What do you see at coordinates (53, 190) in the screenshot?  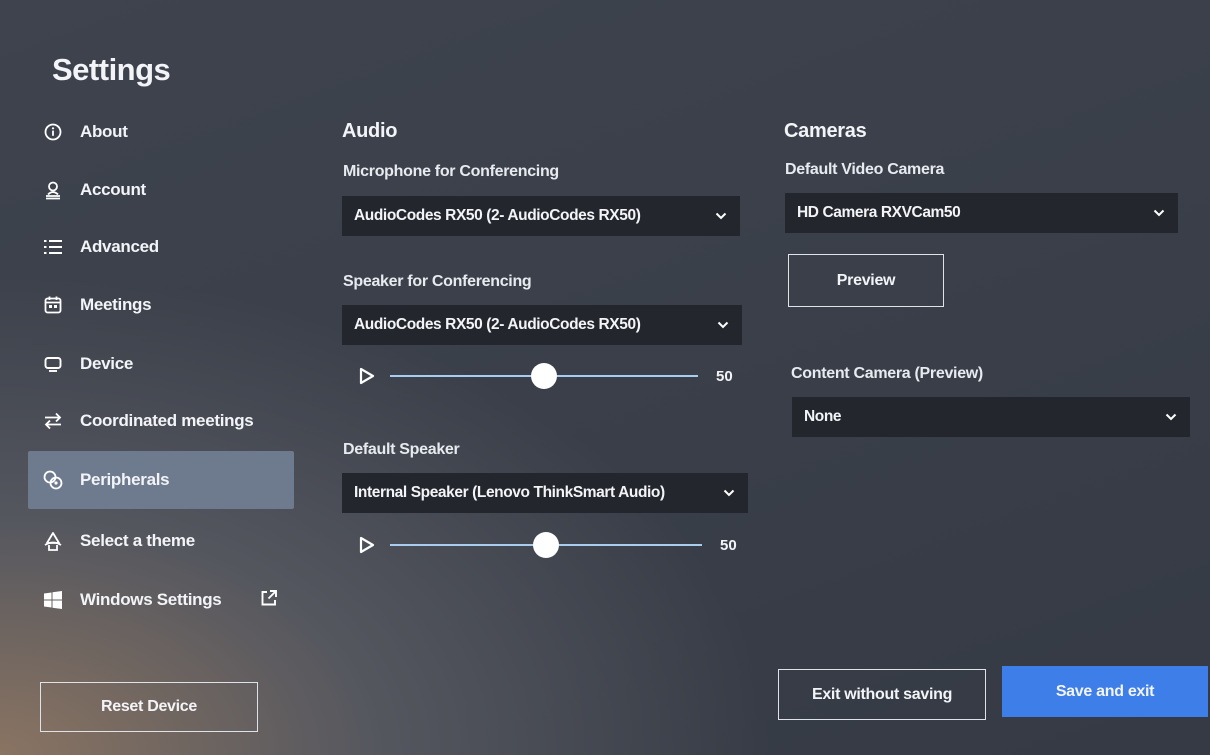 I see `person-icon` at bounding box center [53, 190].